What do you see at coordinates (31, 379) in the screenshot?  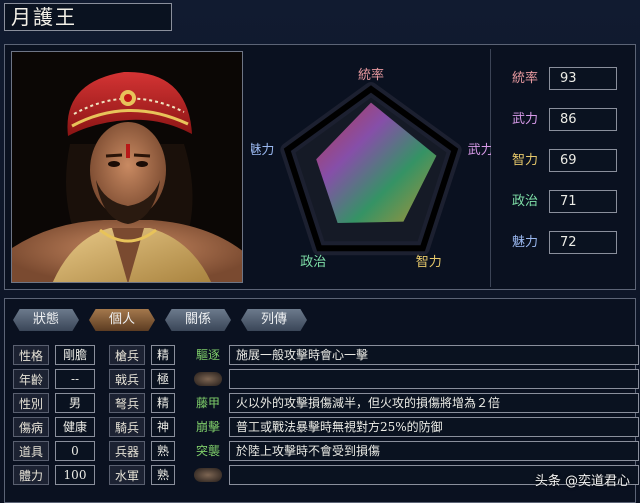 I see `personal-label: 年齡` at bounding box center [31, 379].